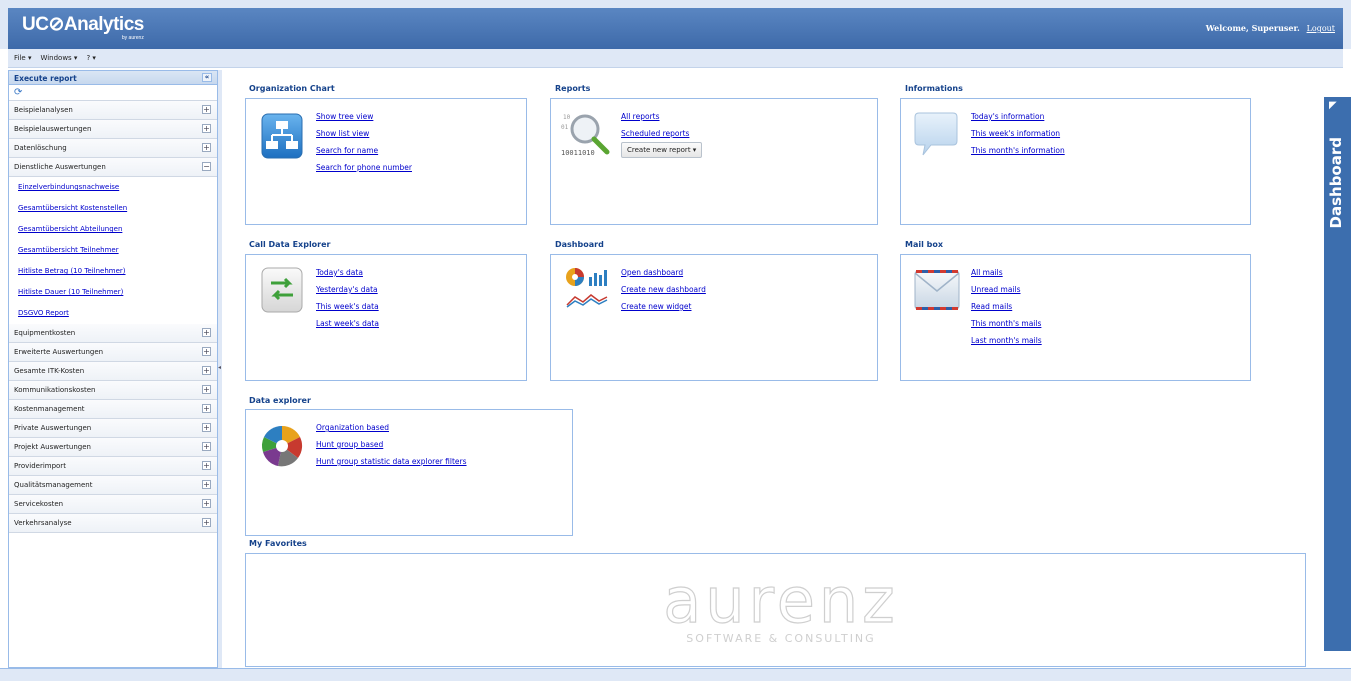 This screenshot has height=681, width=1351. What do you see at coordinates (663, 289) in the screenshot?
I see `create-dashboard-link: Create new dashboard` at bounding box center [663, 289].